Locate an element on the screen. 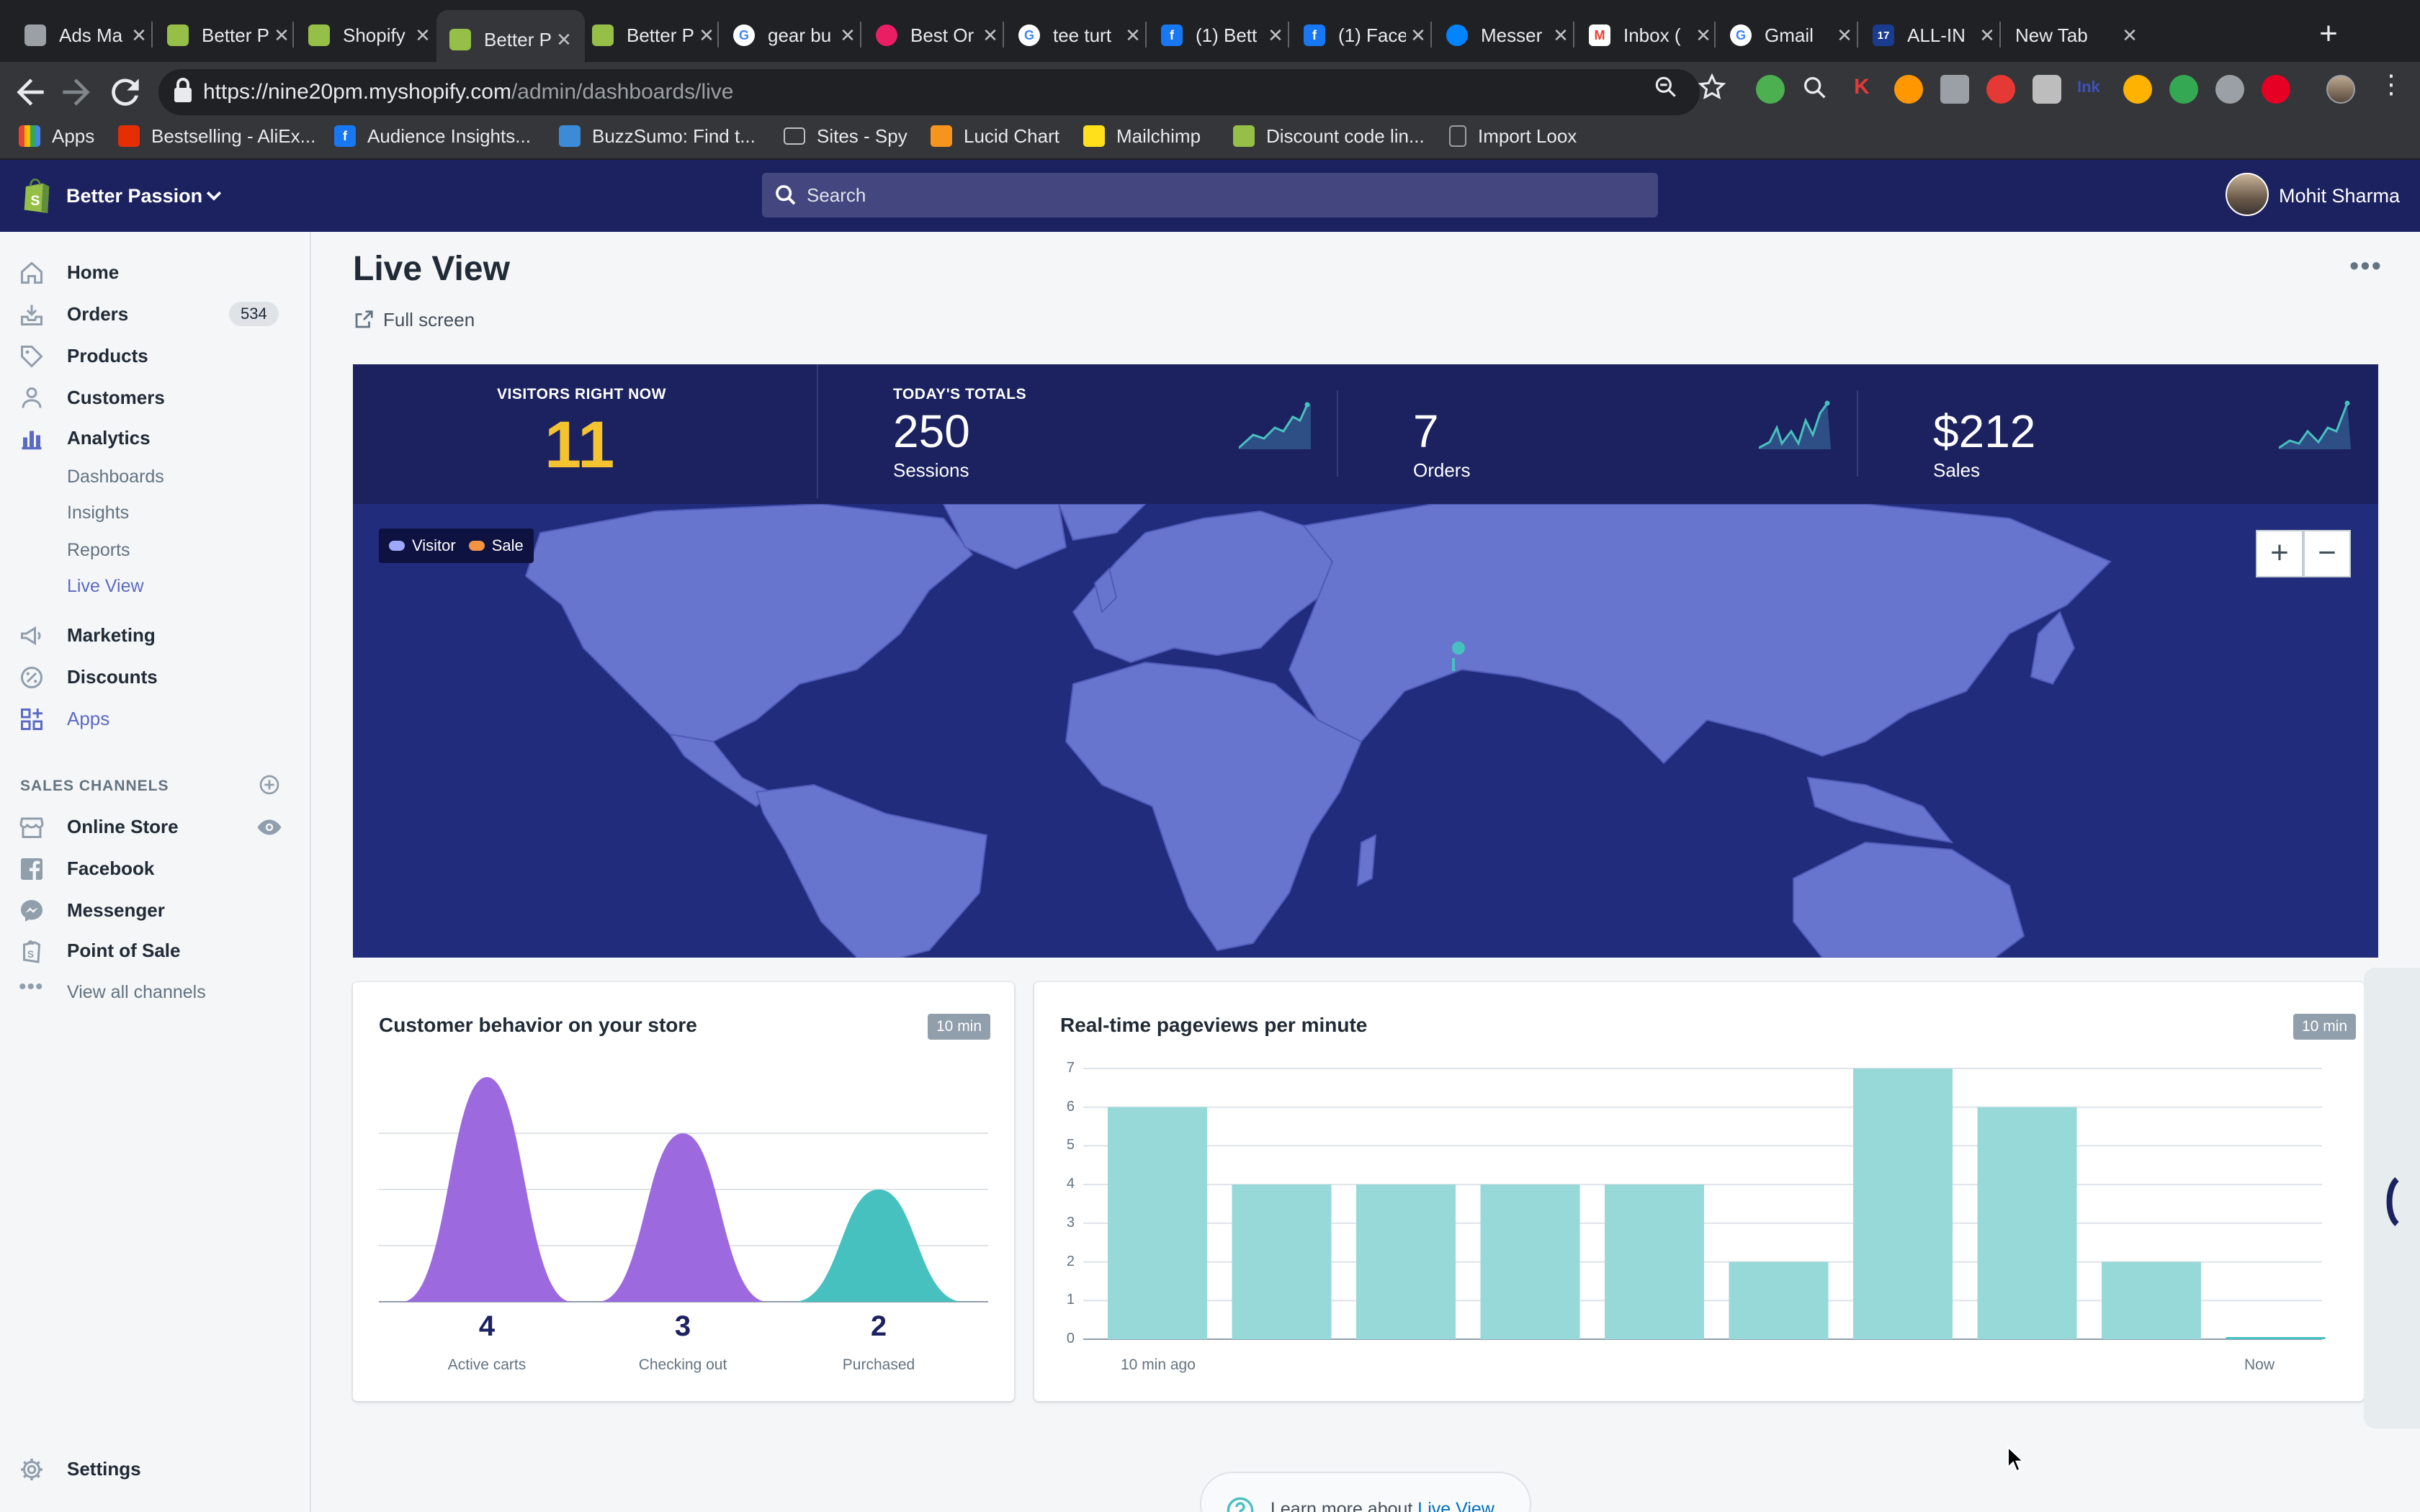 Image resolution: width=2420 pixels, height=1512 pixels. bookmark-item: Mailchimp is located at coordinates (1142, 136).